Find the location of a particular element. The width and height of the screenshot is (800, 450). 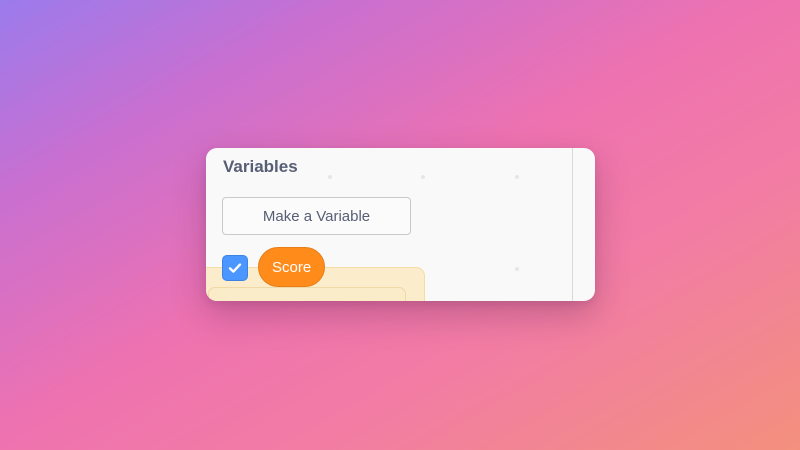

variable-visibility-checkbox is located at coordinates (235, 268).